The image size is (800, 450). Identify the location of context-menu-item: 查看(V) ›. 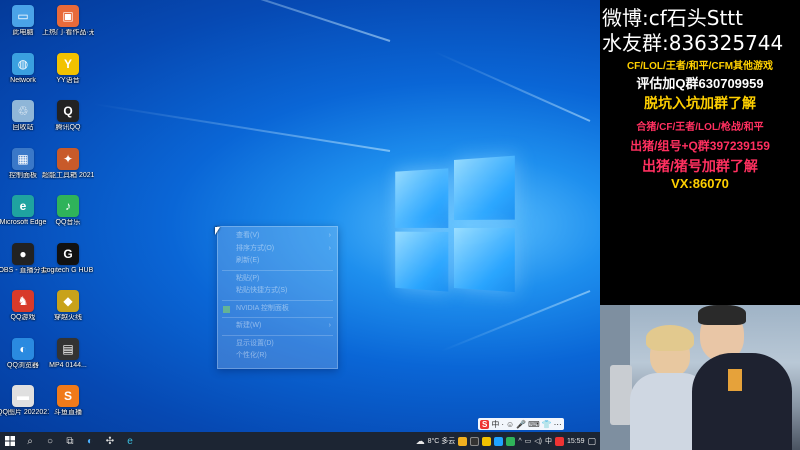
(277, 236).